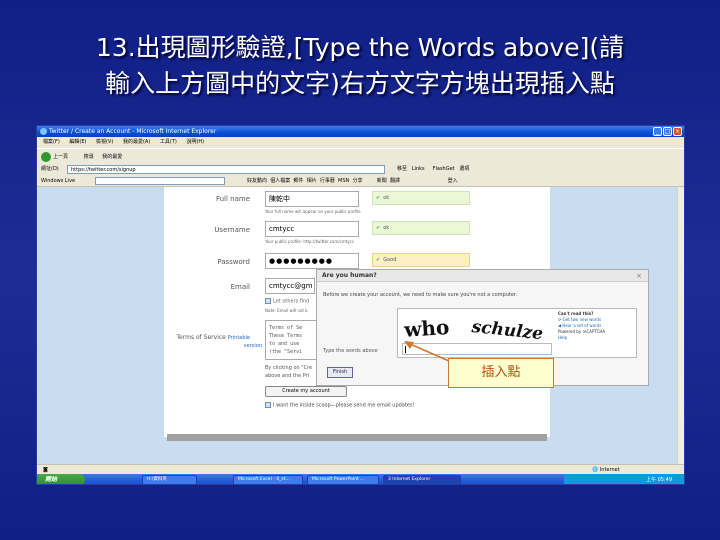 The height and width of the screenshot is (540, 720). I want to click on live-link-mail: 郵件, so click(298, 181).